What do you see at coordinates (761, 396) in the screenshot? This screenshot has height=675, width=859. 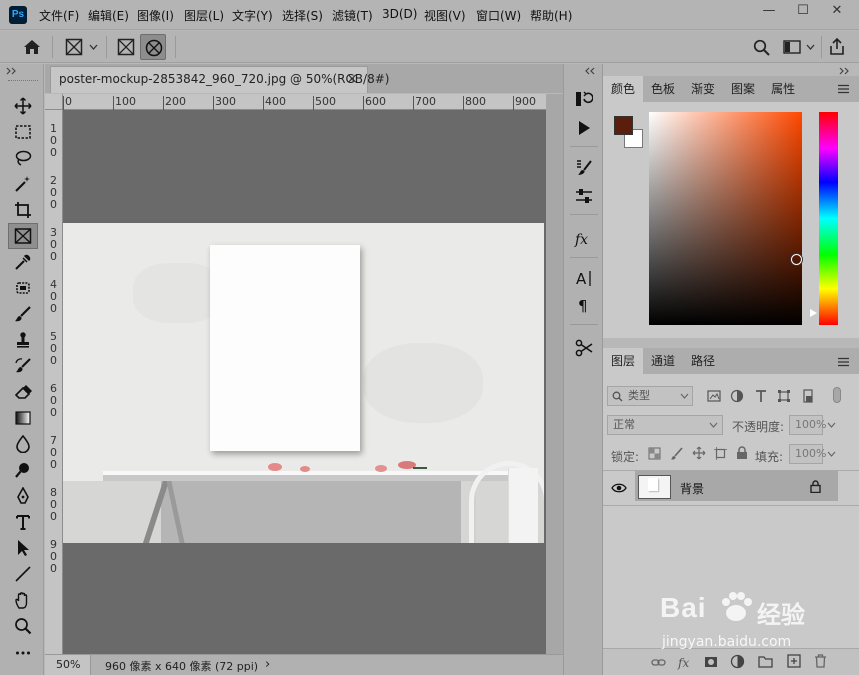 I see `type-filter-icon` at bounding box center [761, 396].